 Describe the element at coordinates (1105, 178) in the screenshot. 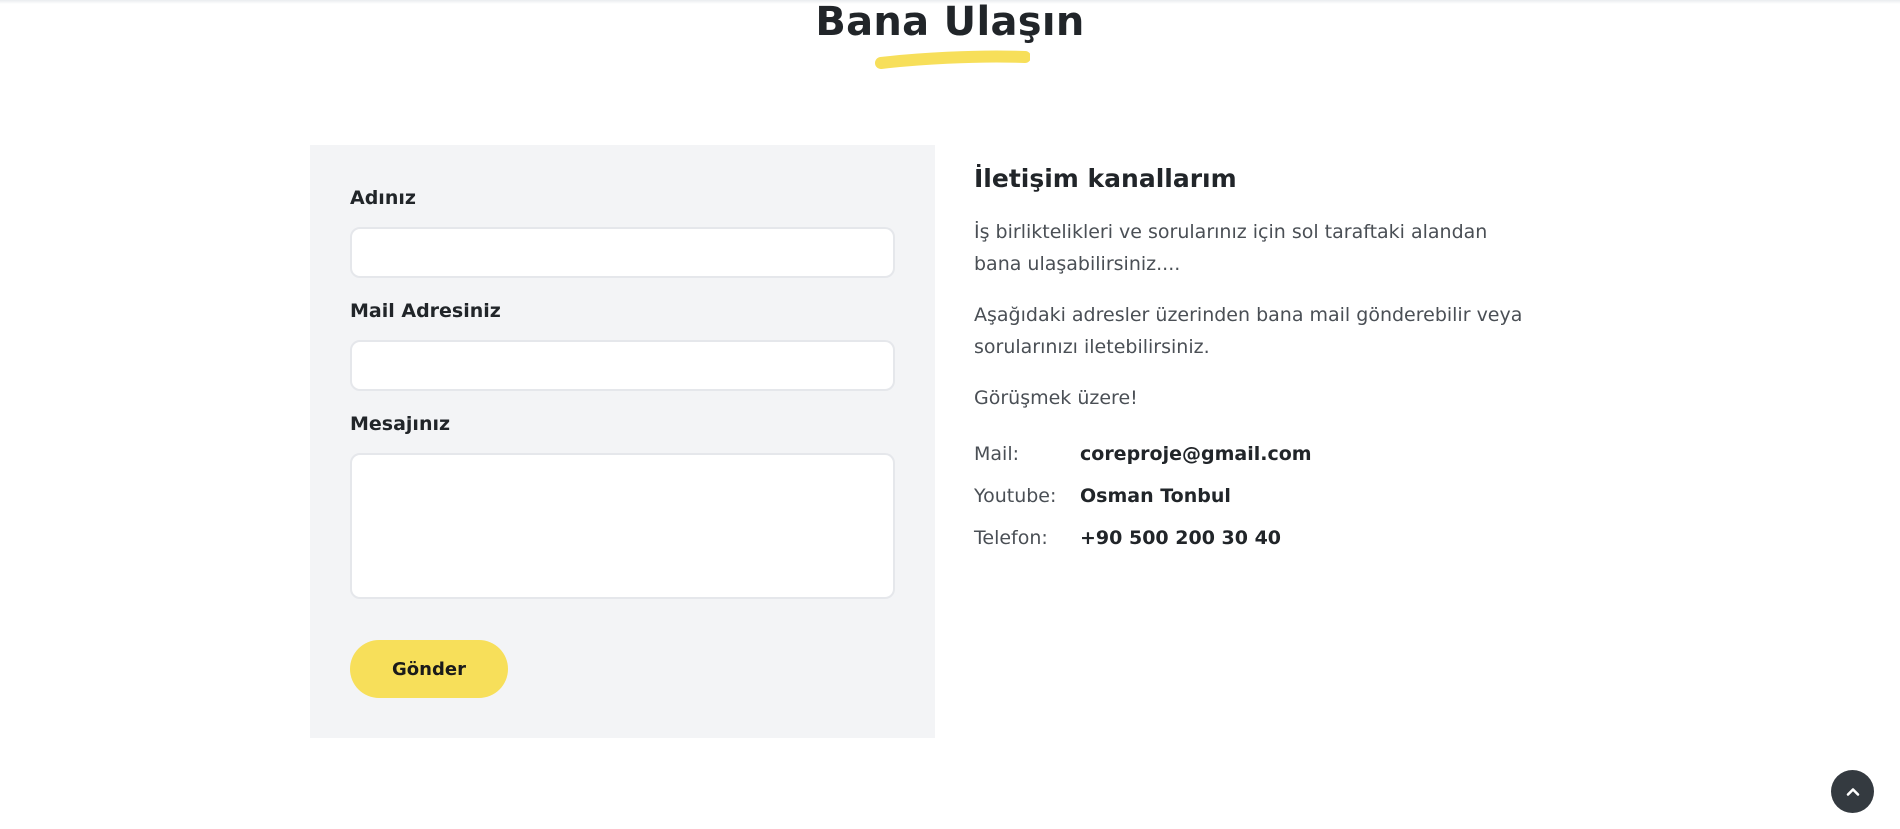

I see `info-heading: İletişim kanallarım` at that location.